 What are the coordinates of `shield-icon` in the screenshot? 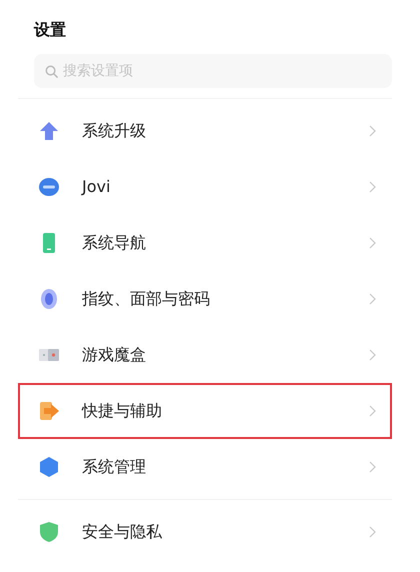 It's located at (49, 532).